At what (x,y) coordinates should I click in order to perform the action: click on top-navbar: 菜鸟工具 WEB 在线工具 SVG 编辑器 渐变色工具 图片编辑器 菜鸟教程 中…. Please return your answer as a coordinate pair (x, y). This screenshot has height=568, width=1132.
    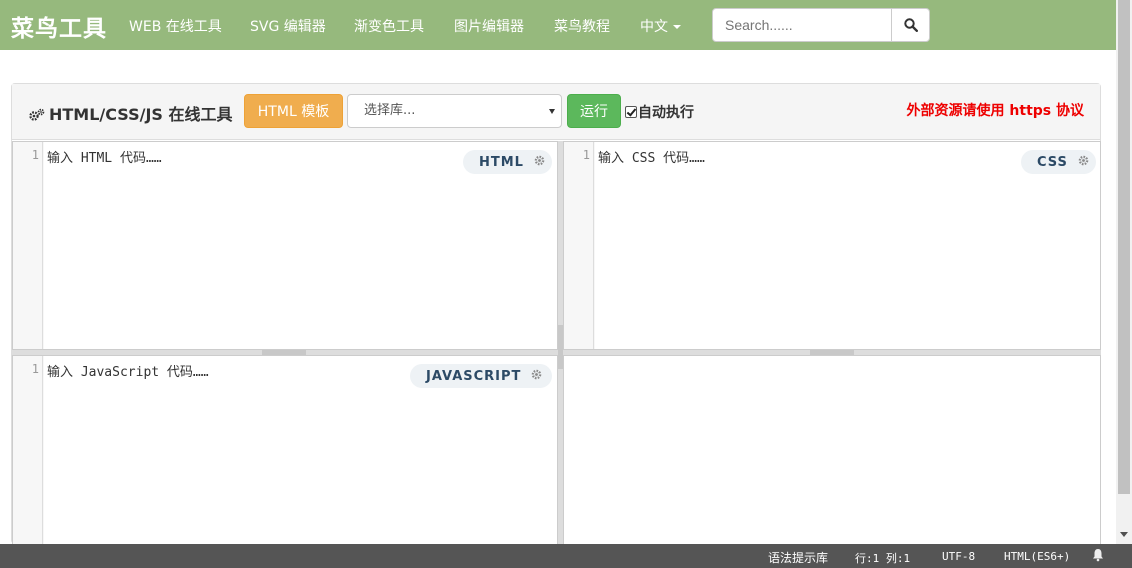
    Looking at the image, I should click on (558, 25).